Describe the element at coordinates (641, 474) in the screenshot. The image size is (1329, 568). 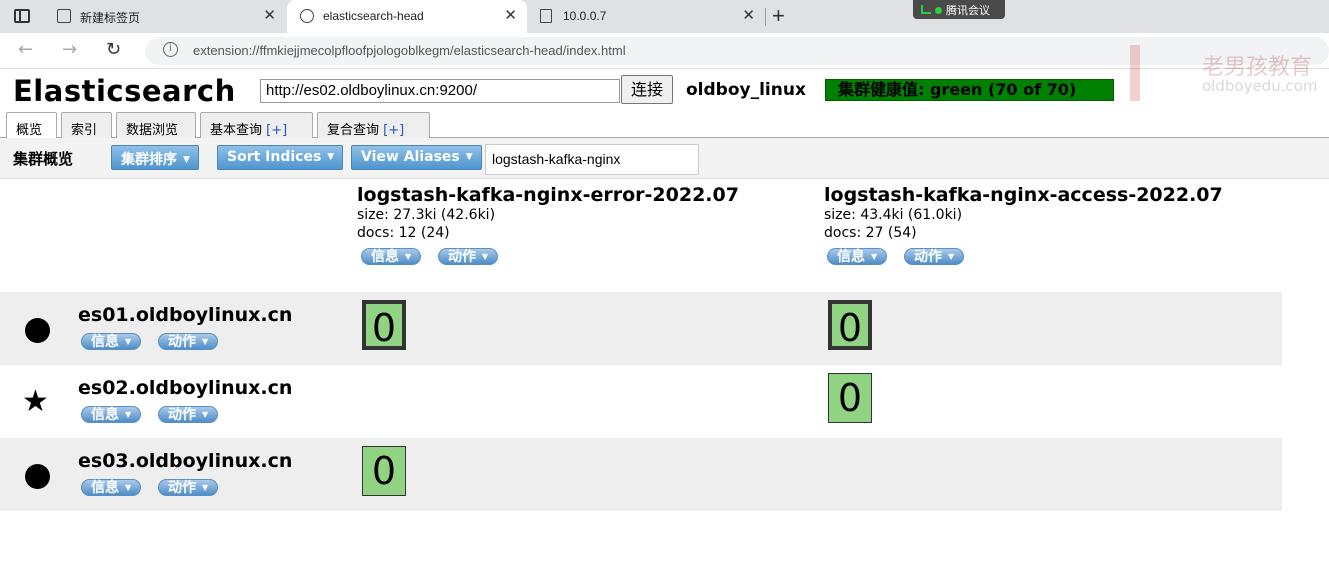
I see `node-row: es03.oldboylinux.cn 信息 ▼ 动作 ▼ 0` at that location.